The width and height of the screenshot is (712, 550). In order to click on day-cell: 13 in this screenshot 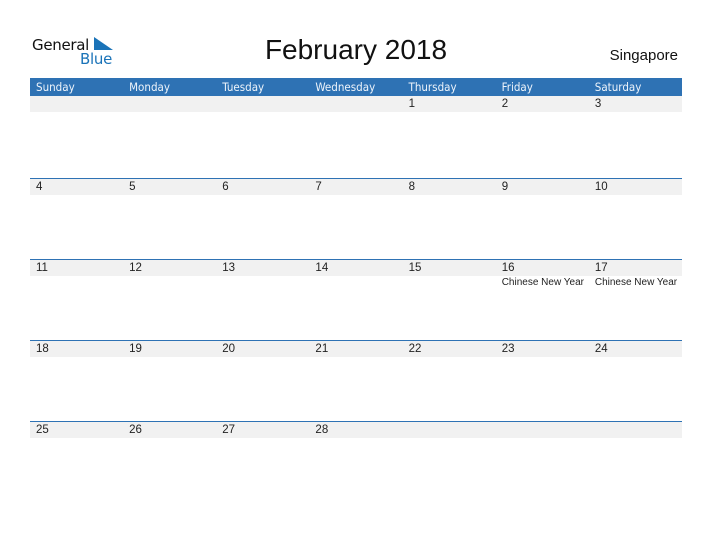, I will do `click(262, 300)`.